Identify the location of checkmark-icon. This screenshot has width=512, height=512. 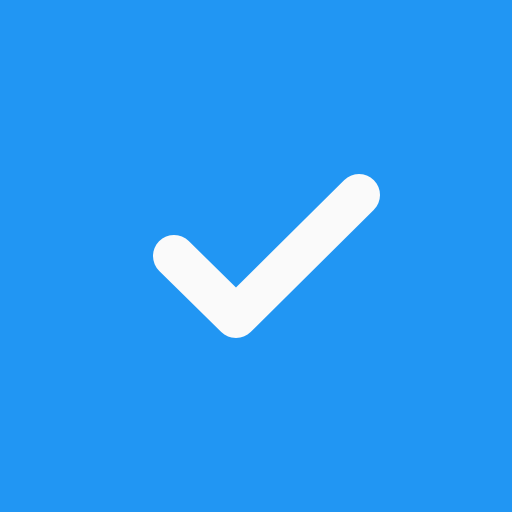
(266, 256).